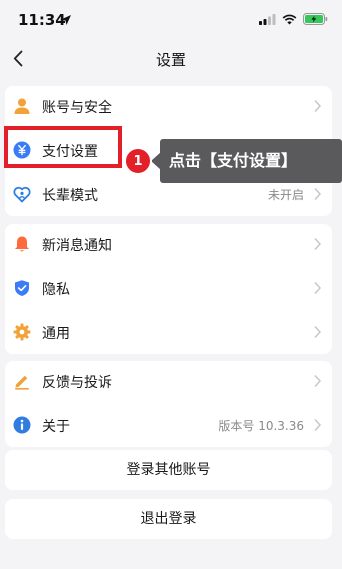 This screenshot has width=342, height=569. I want to click on user-icon, so click(22, 106).